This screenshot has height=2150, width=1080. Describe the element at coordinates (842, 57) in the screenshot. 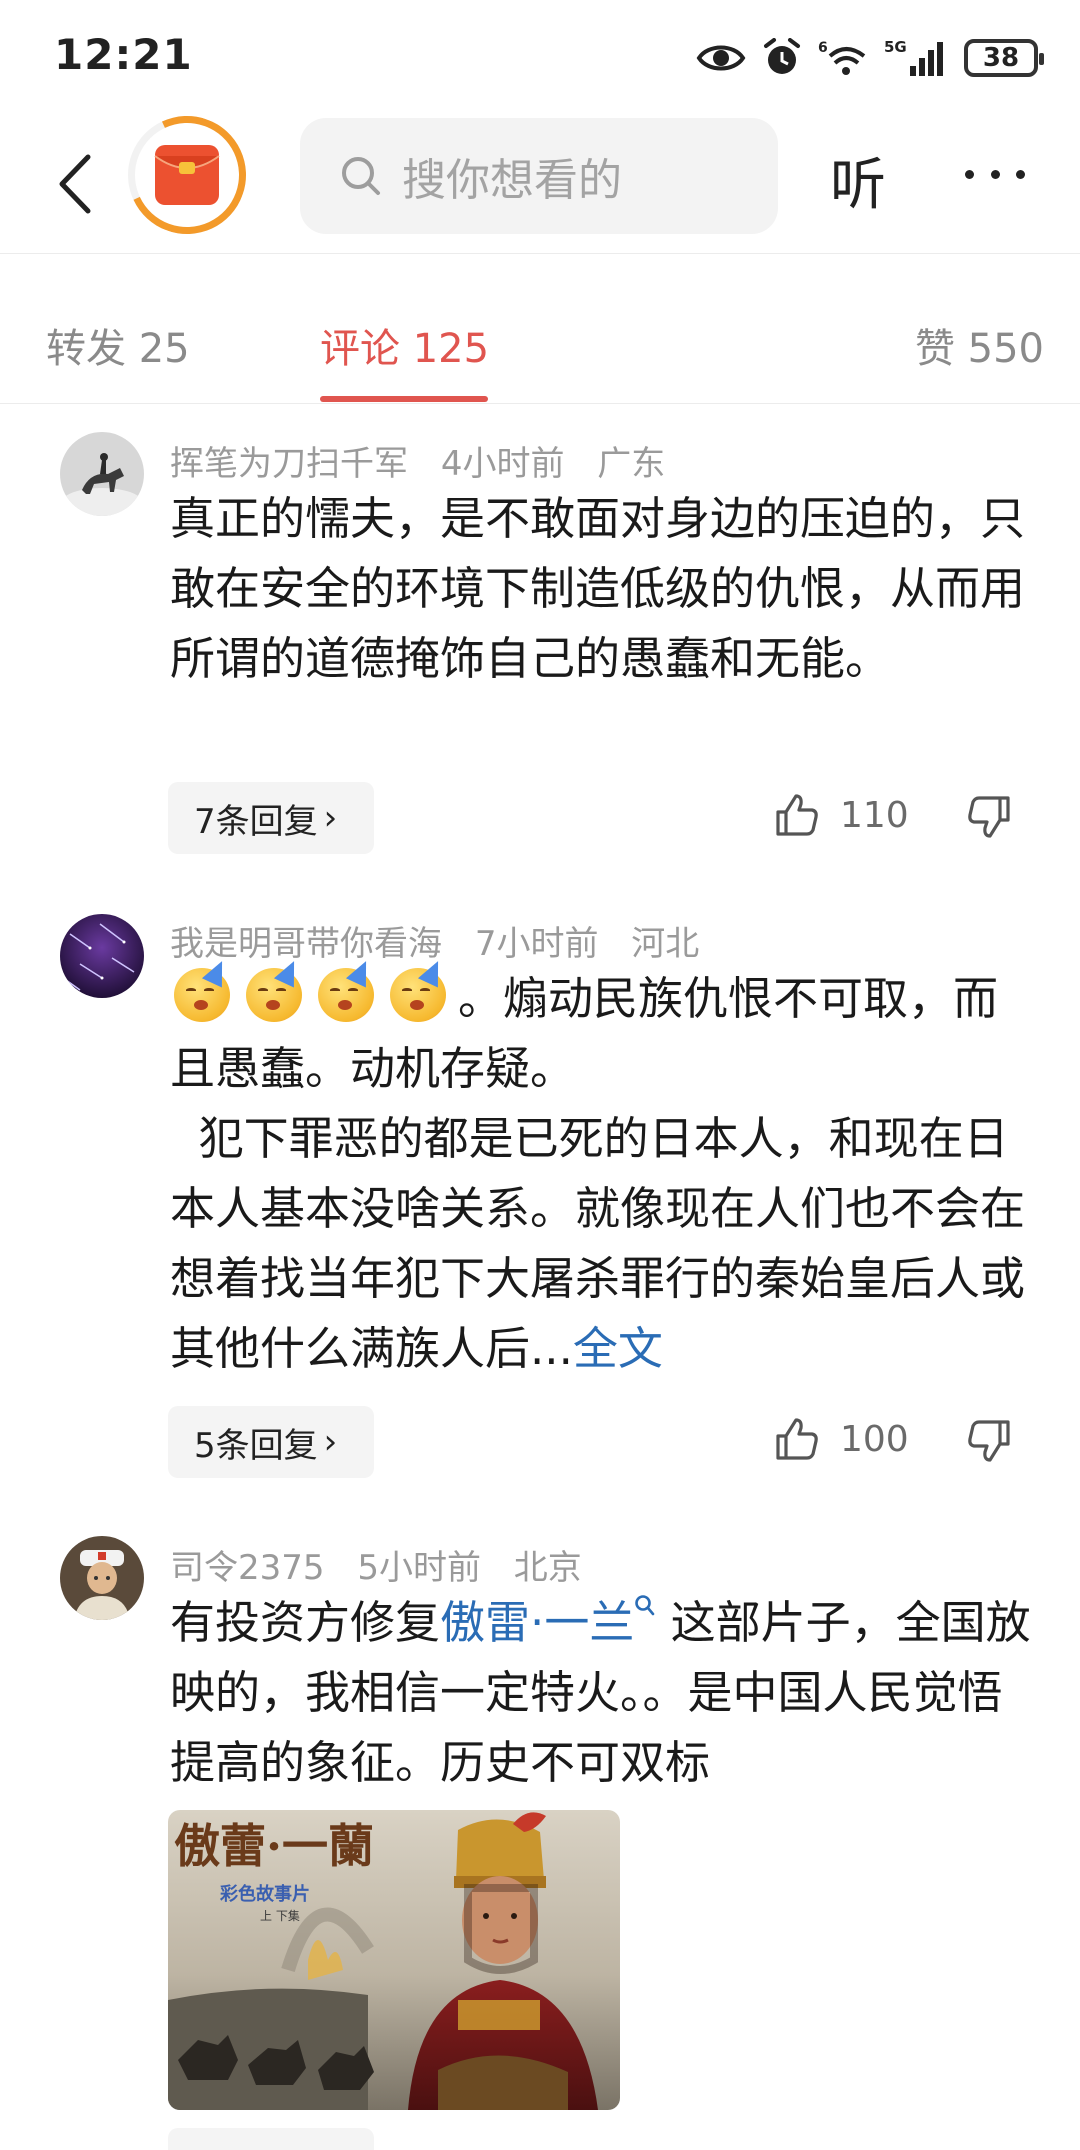

I see `wifi-icon: 6` at that location.